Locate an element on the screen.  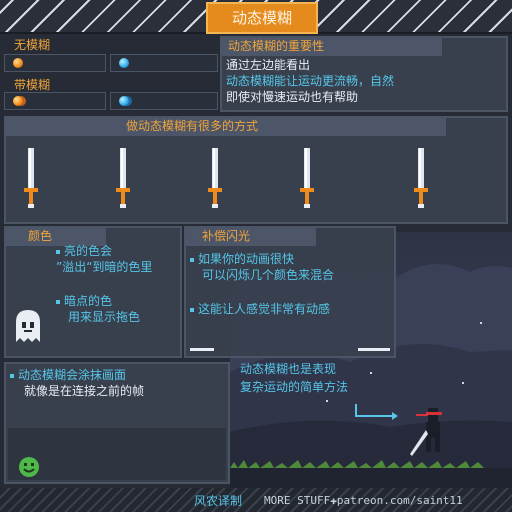
color-line1-text: 亮的色会 is located at coordinates (88, 251).